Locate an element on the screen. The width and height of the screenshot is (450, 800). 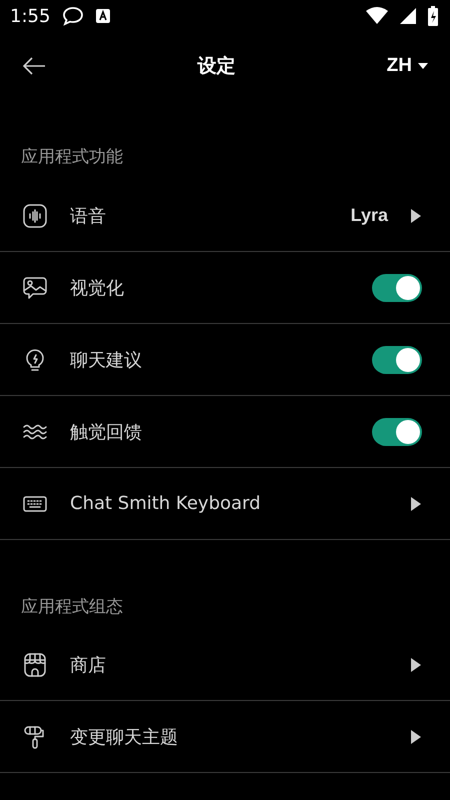
image-icon is located at coordinates (35, 287).